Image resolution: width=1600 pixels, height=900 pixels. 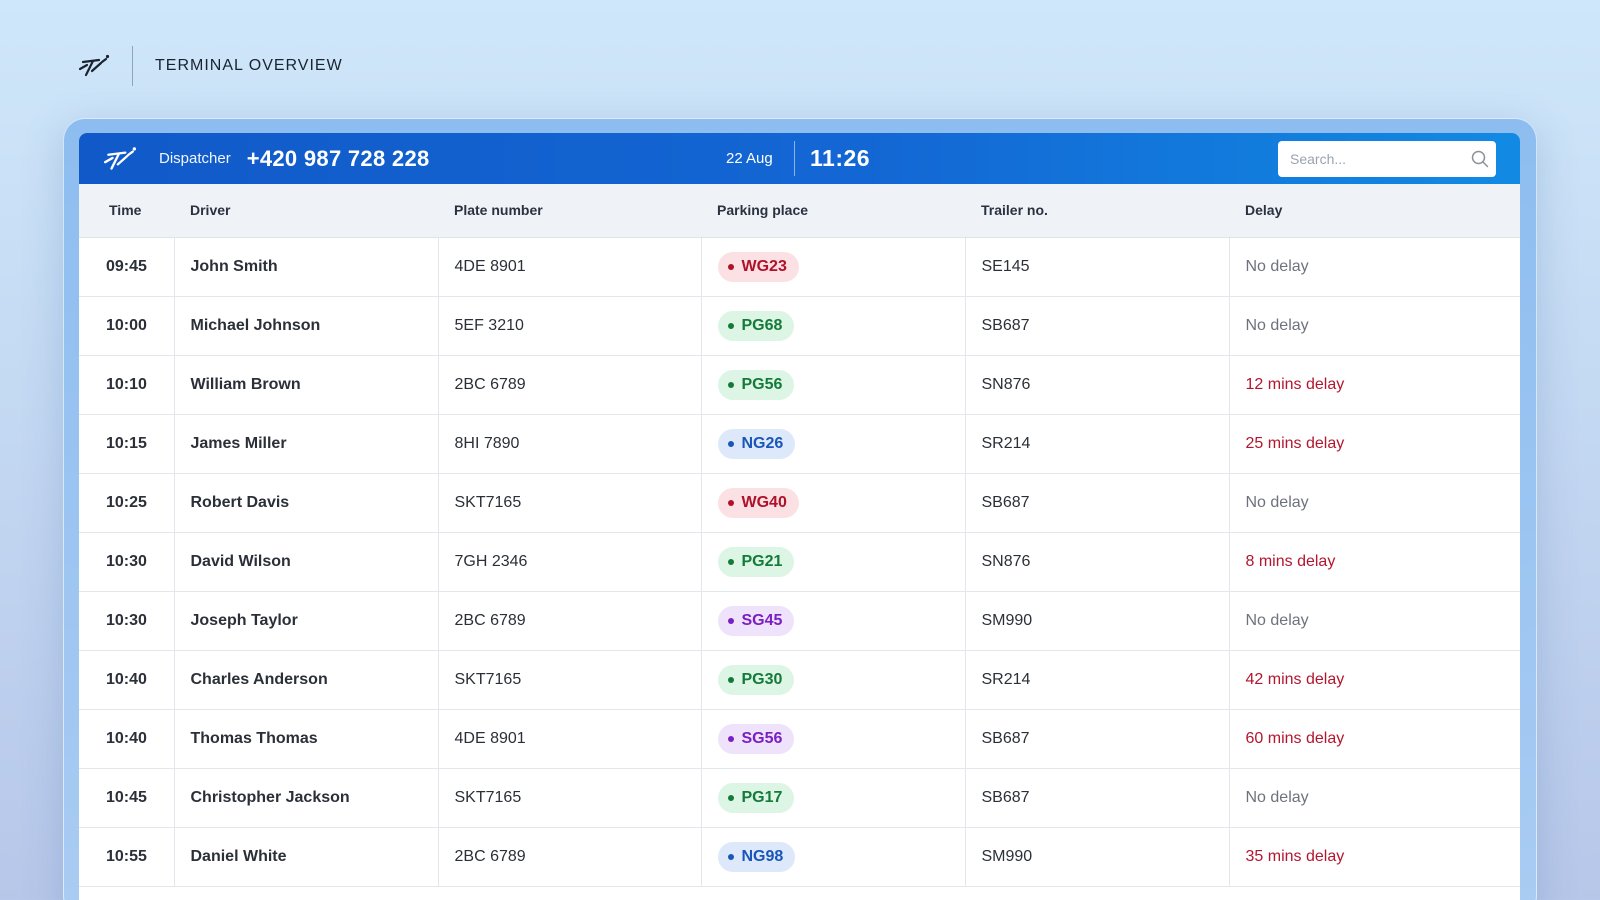 I want to click on cell-time: 10:55, so click(x=126, y=857).